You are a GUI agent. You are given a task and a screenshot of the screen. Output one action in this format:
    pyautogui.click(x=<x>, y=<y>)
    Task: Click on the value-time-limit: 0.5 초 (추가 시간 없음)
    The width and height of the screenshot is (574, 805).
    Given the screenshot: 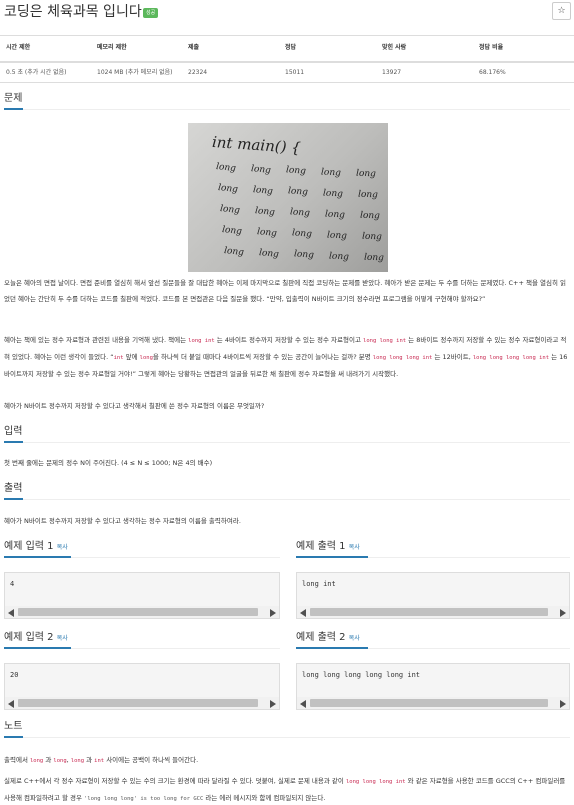 What is the action you would take?
    pyautogui.click(x=45, y=72)
    